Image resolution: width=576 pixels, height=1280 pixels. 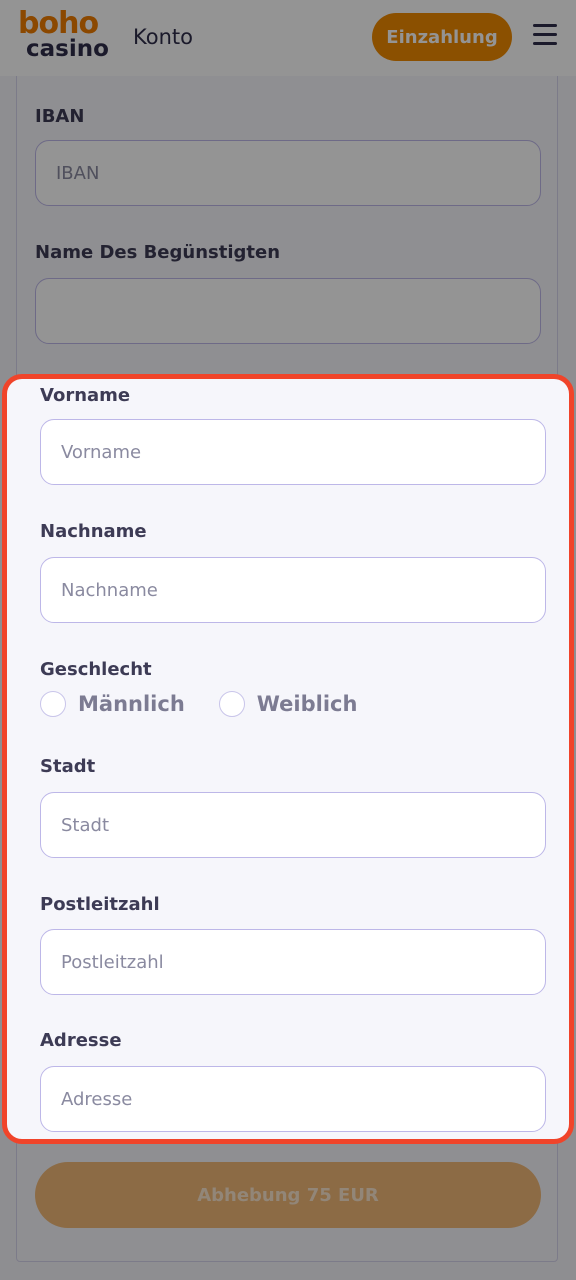 I want to click on iban-label: IBAN, so click(x=60, y=116).